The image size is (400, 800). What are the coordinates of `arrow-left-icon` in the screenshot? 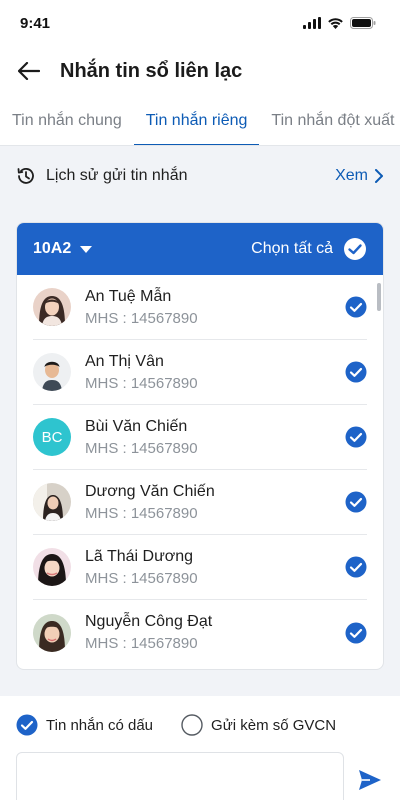 It's located at (29, 71).